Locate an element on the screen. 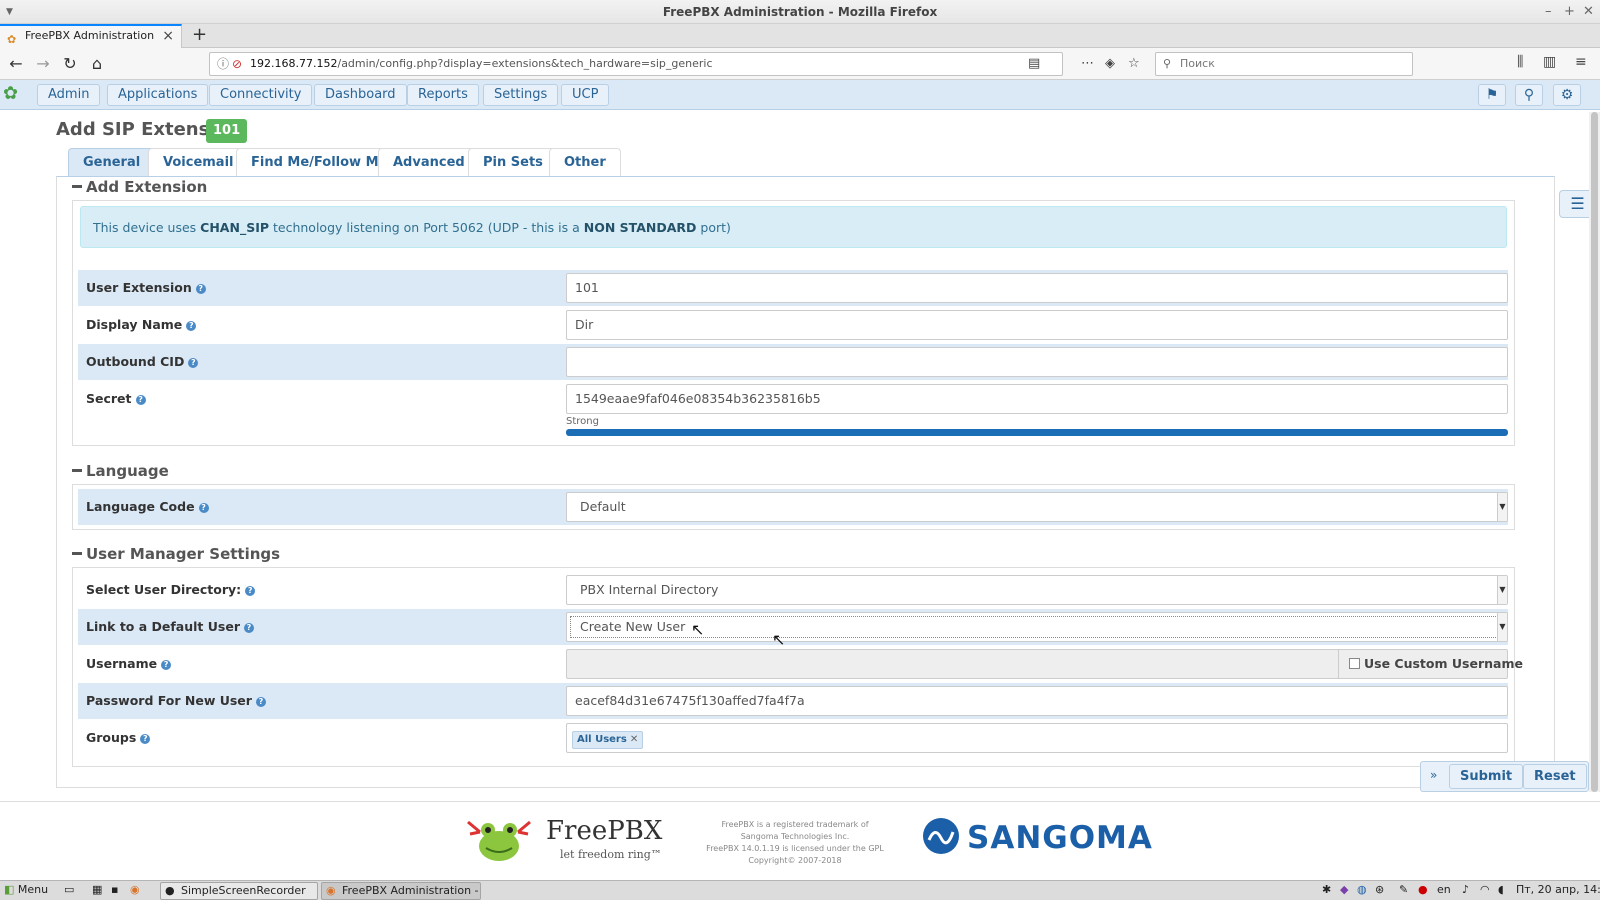 This screenshot has width=1600, height=900. collapse-actions-icon: » is located at coordinates (1433, 775).